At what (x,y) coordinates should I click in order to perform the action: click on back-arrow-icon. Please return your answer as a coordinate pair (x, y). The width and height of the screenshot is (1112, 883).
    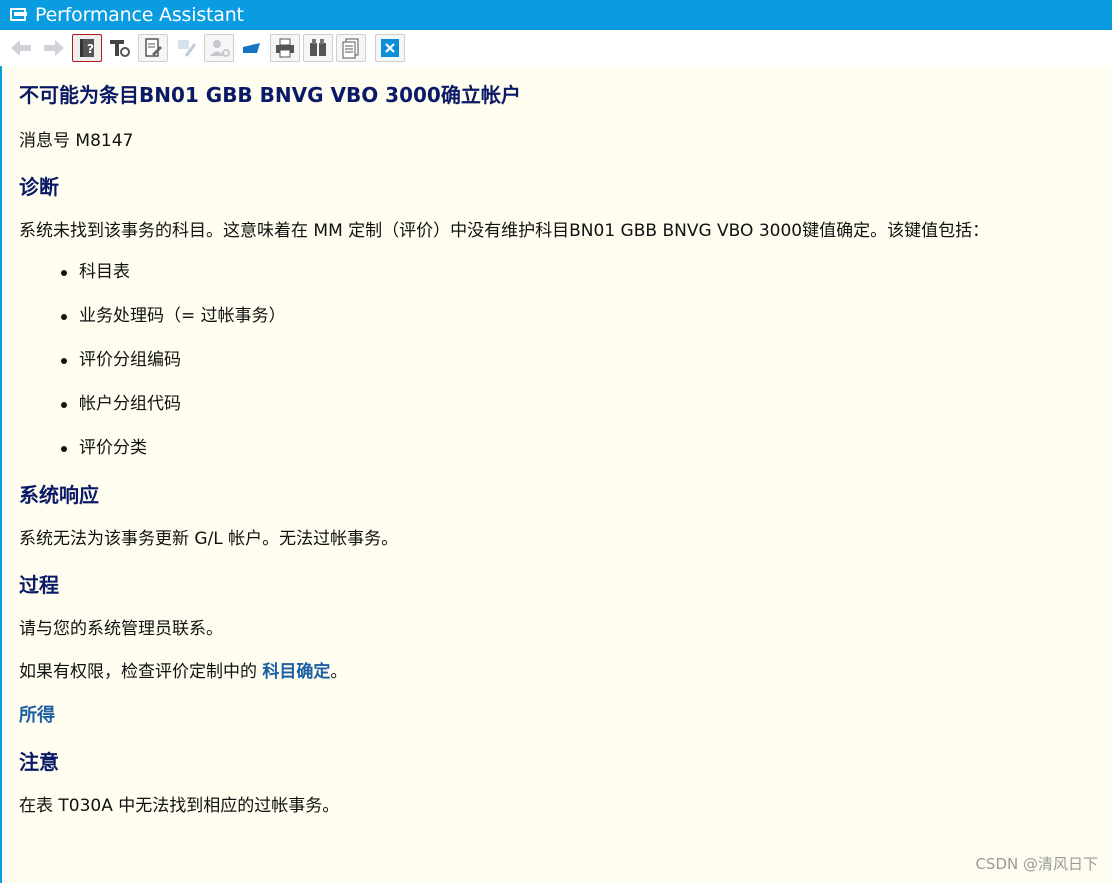
    Looking at the image, I should click on (21, 48).